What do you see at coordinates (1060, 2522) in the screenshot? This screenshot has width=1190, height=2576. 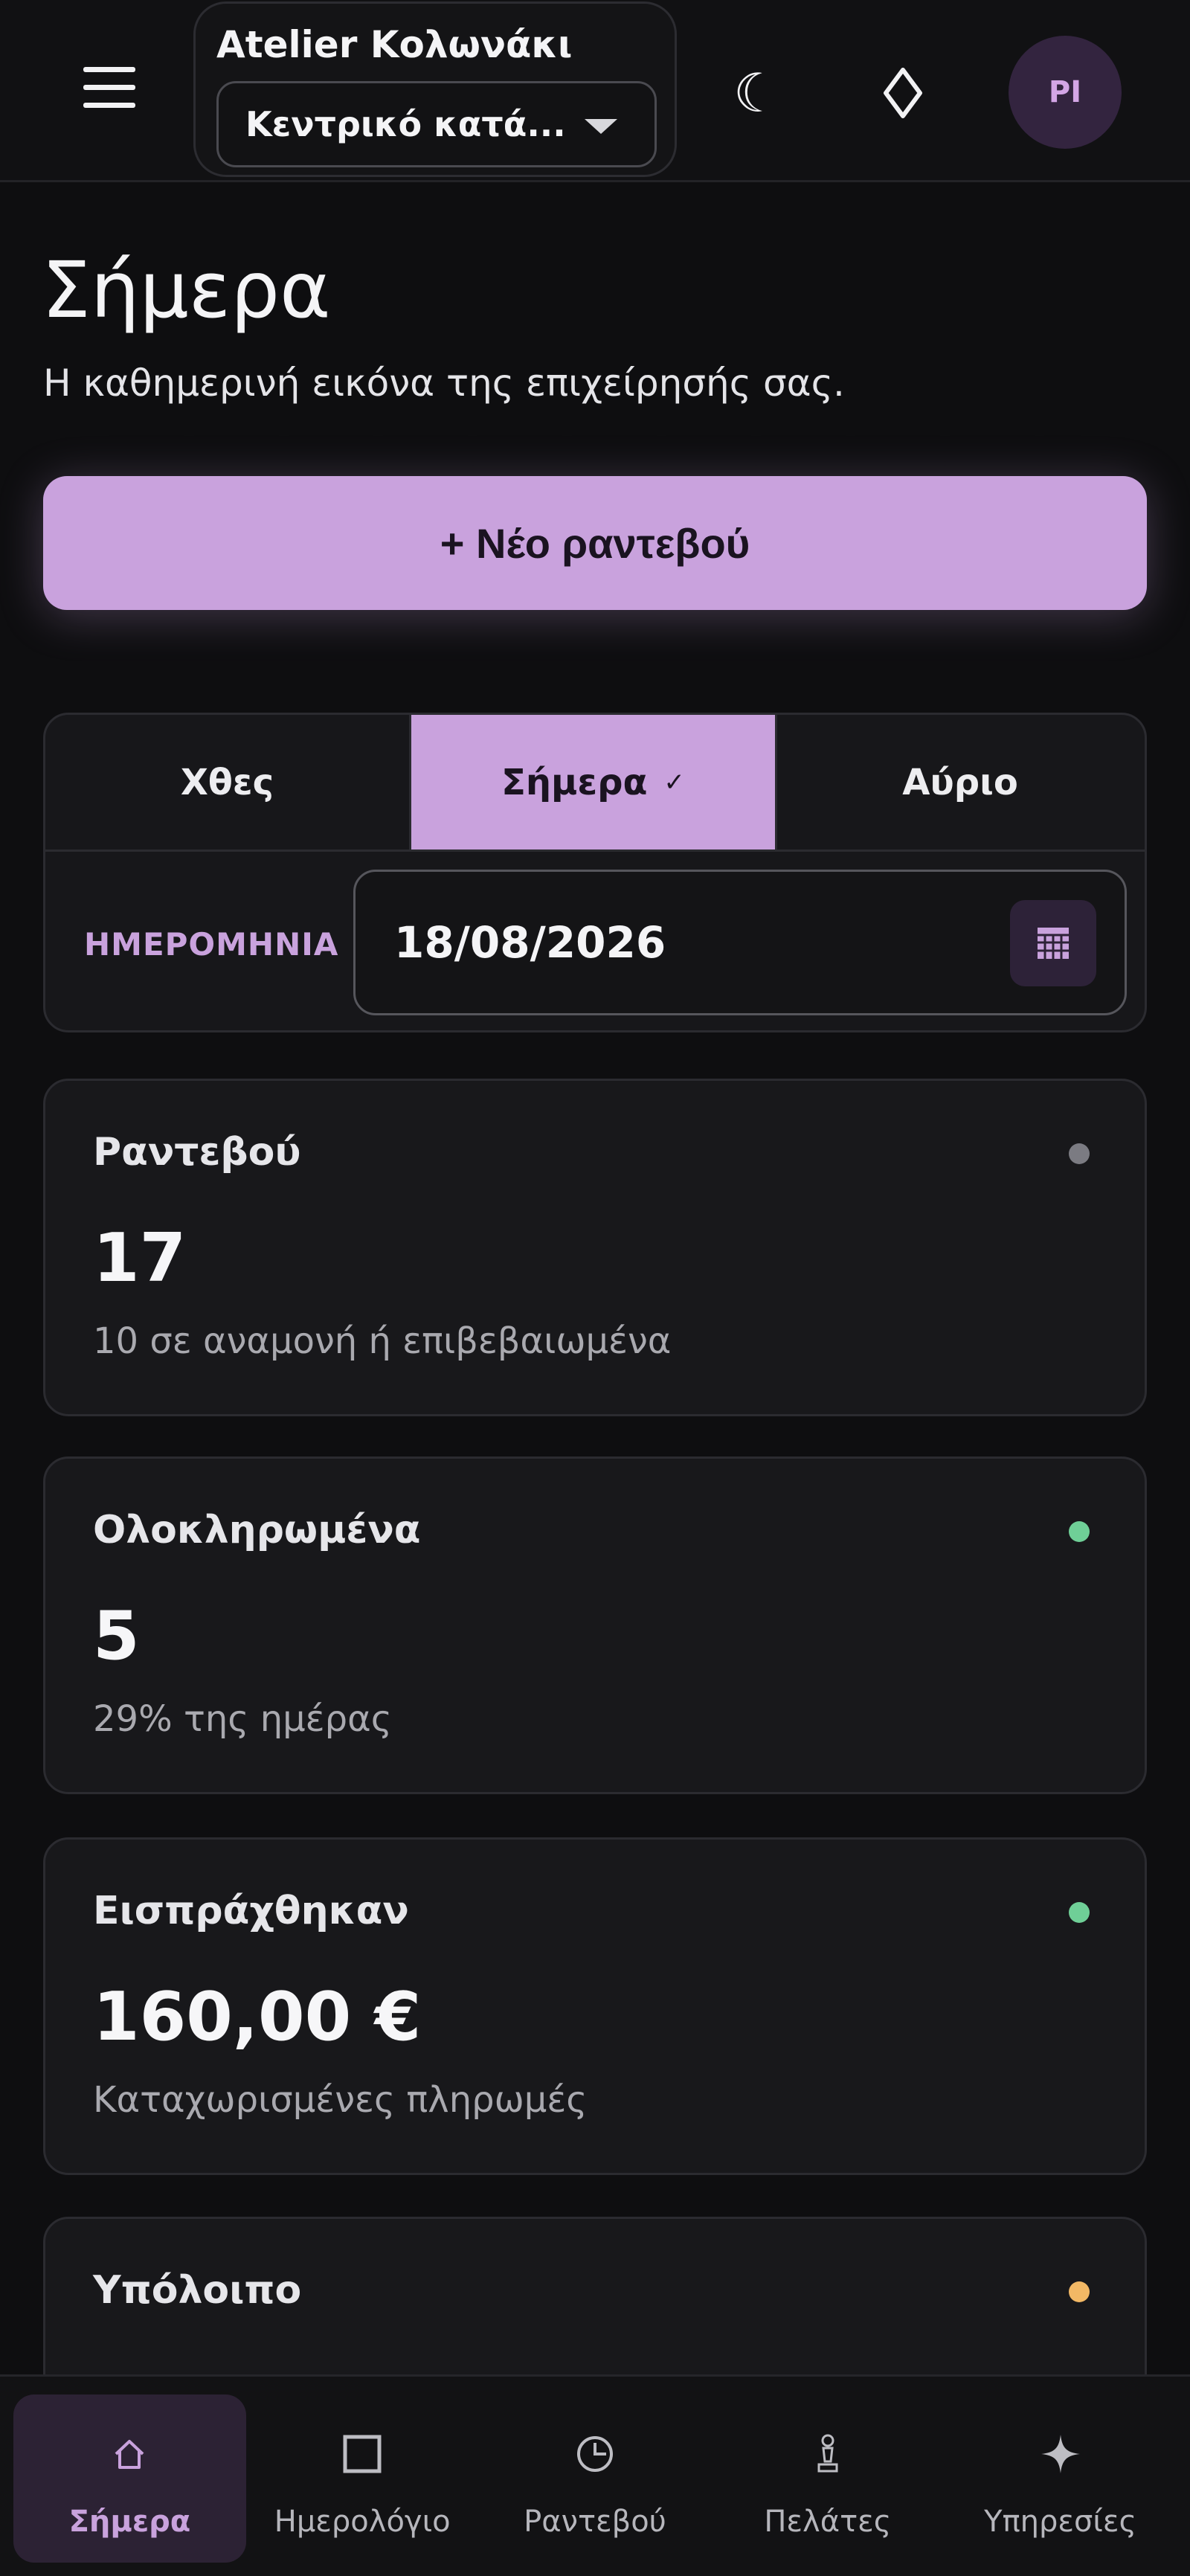 I see `nav-item-label: Υπηρεσίες` at bounding box center [1060, 2522].